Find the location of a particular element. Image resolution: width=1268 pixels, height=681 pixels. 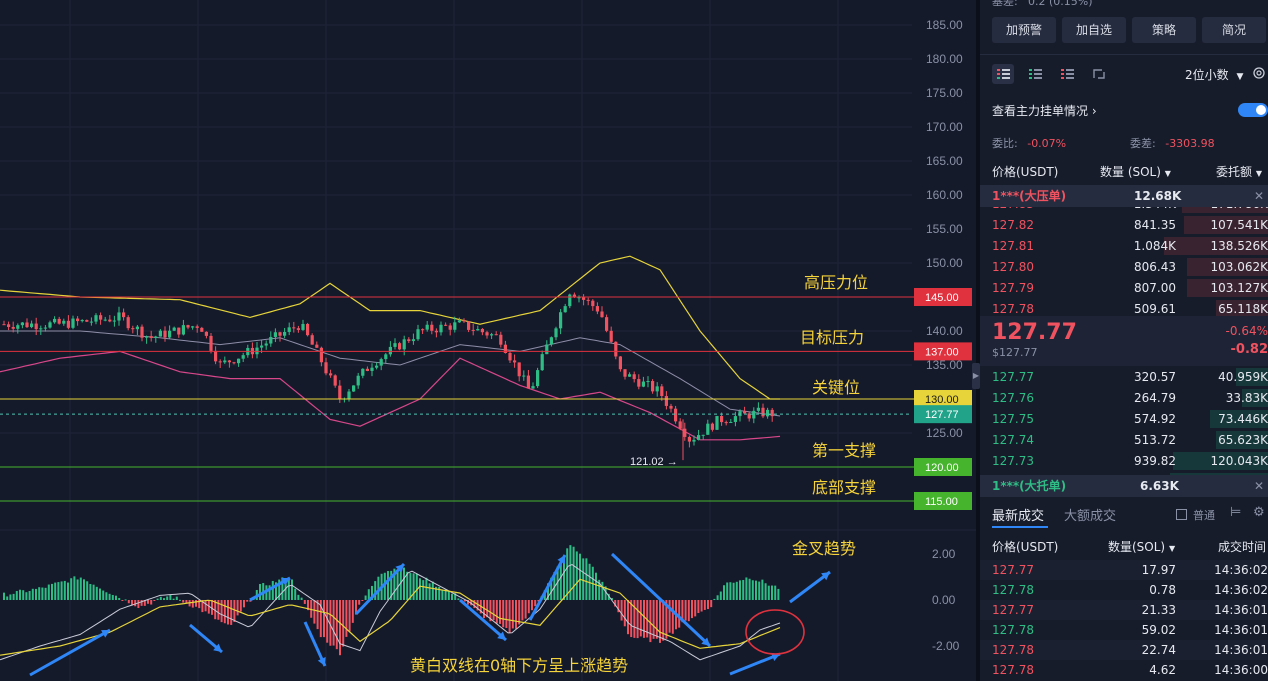

book-qty-header: 数量 (SOL) ▼ is located at coordinates (1135, 173).